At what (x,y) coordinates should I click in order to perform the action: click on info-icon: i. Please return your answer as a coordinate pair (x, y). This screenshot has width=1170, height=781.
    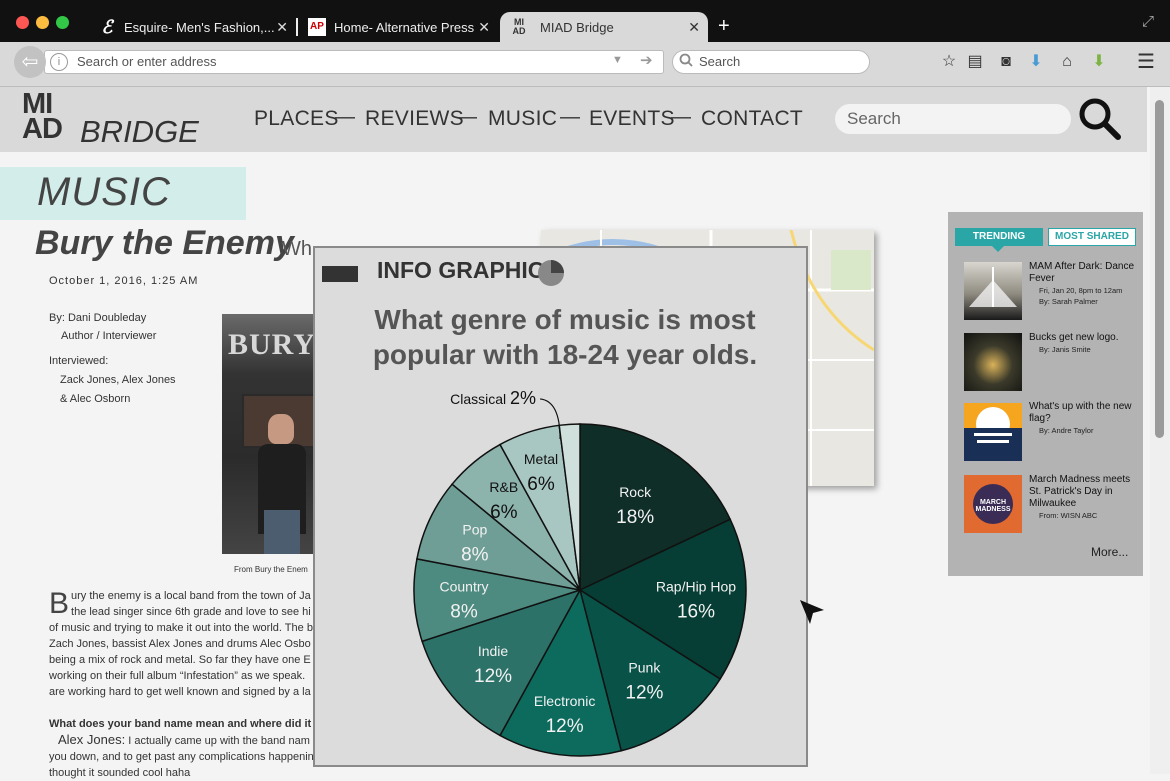
    Looking at the image, I should click on (59, 62).